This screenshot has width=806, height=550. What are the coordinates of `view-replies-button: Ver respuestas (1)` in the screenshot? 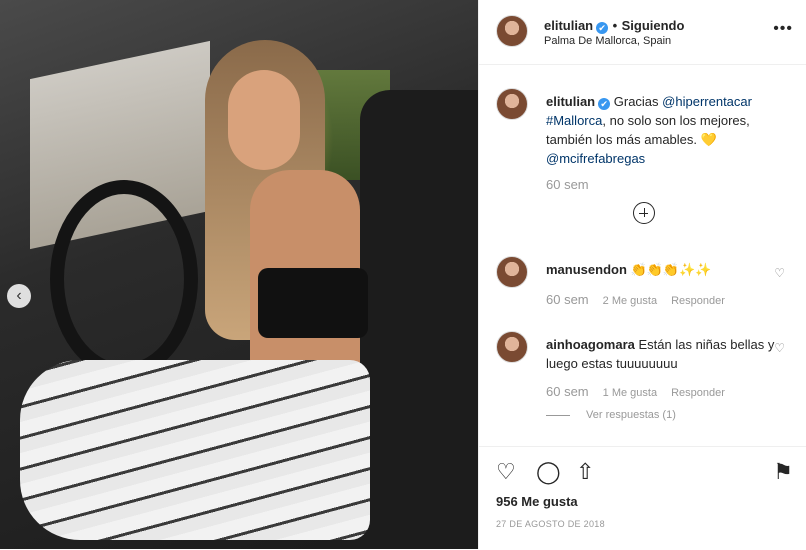 It's located at (611, 415).